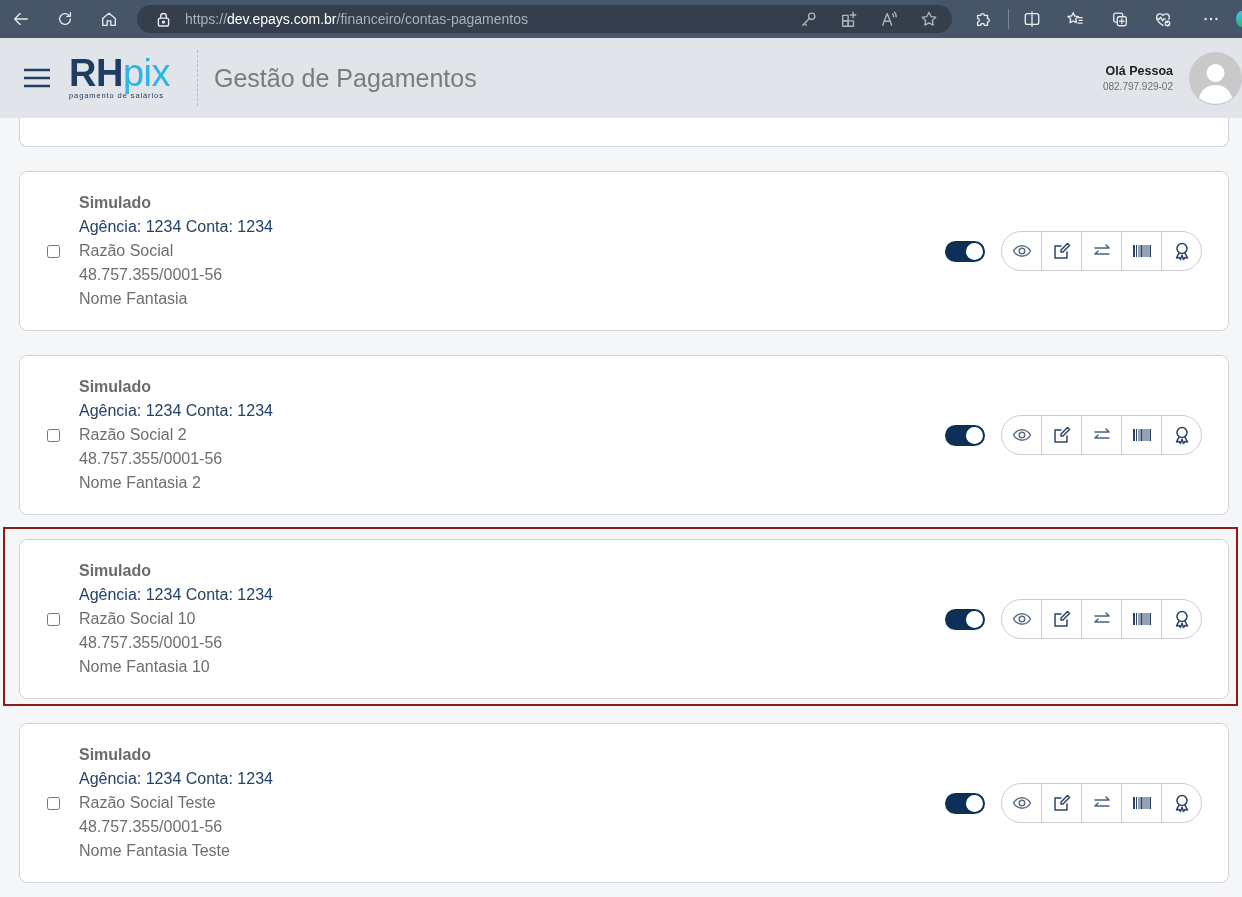 This screenshot has width=1242, height=897. I want to click on lock-icon, so click(163, 19).